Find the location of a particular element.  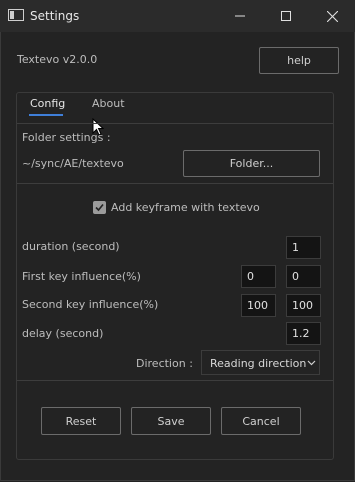

duration-label: duration (second) is located at coordinates (71, 246).